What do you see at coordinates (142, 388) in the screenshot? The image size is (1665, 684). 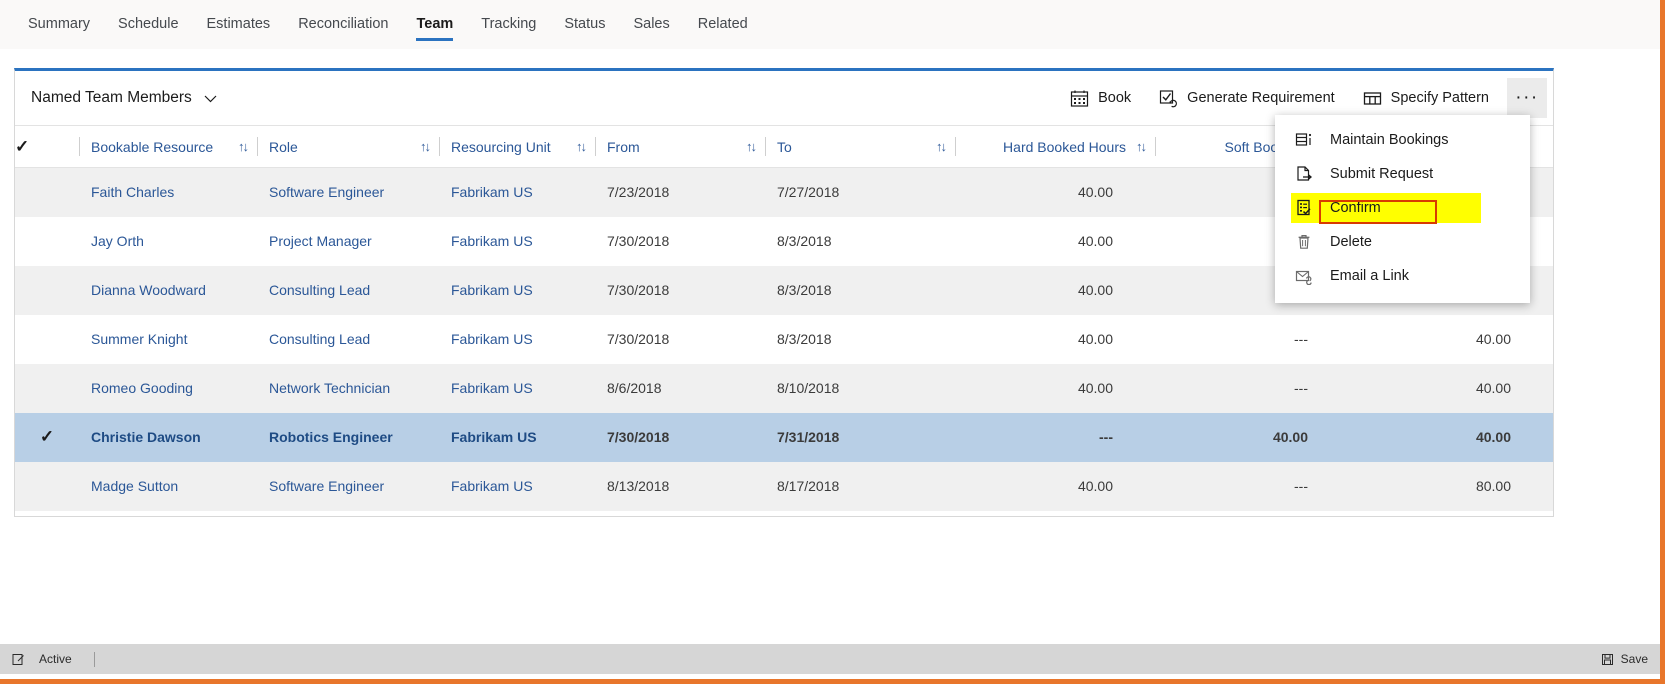 I see `resource-link: Romeo Gooding` at bounding box center [142, 388].